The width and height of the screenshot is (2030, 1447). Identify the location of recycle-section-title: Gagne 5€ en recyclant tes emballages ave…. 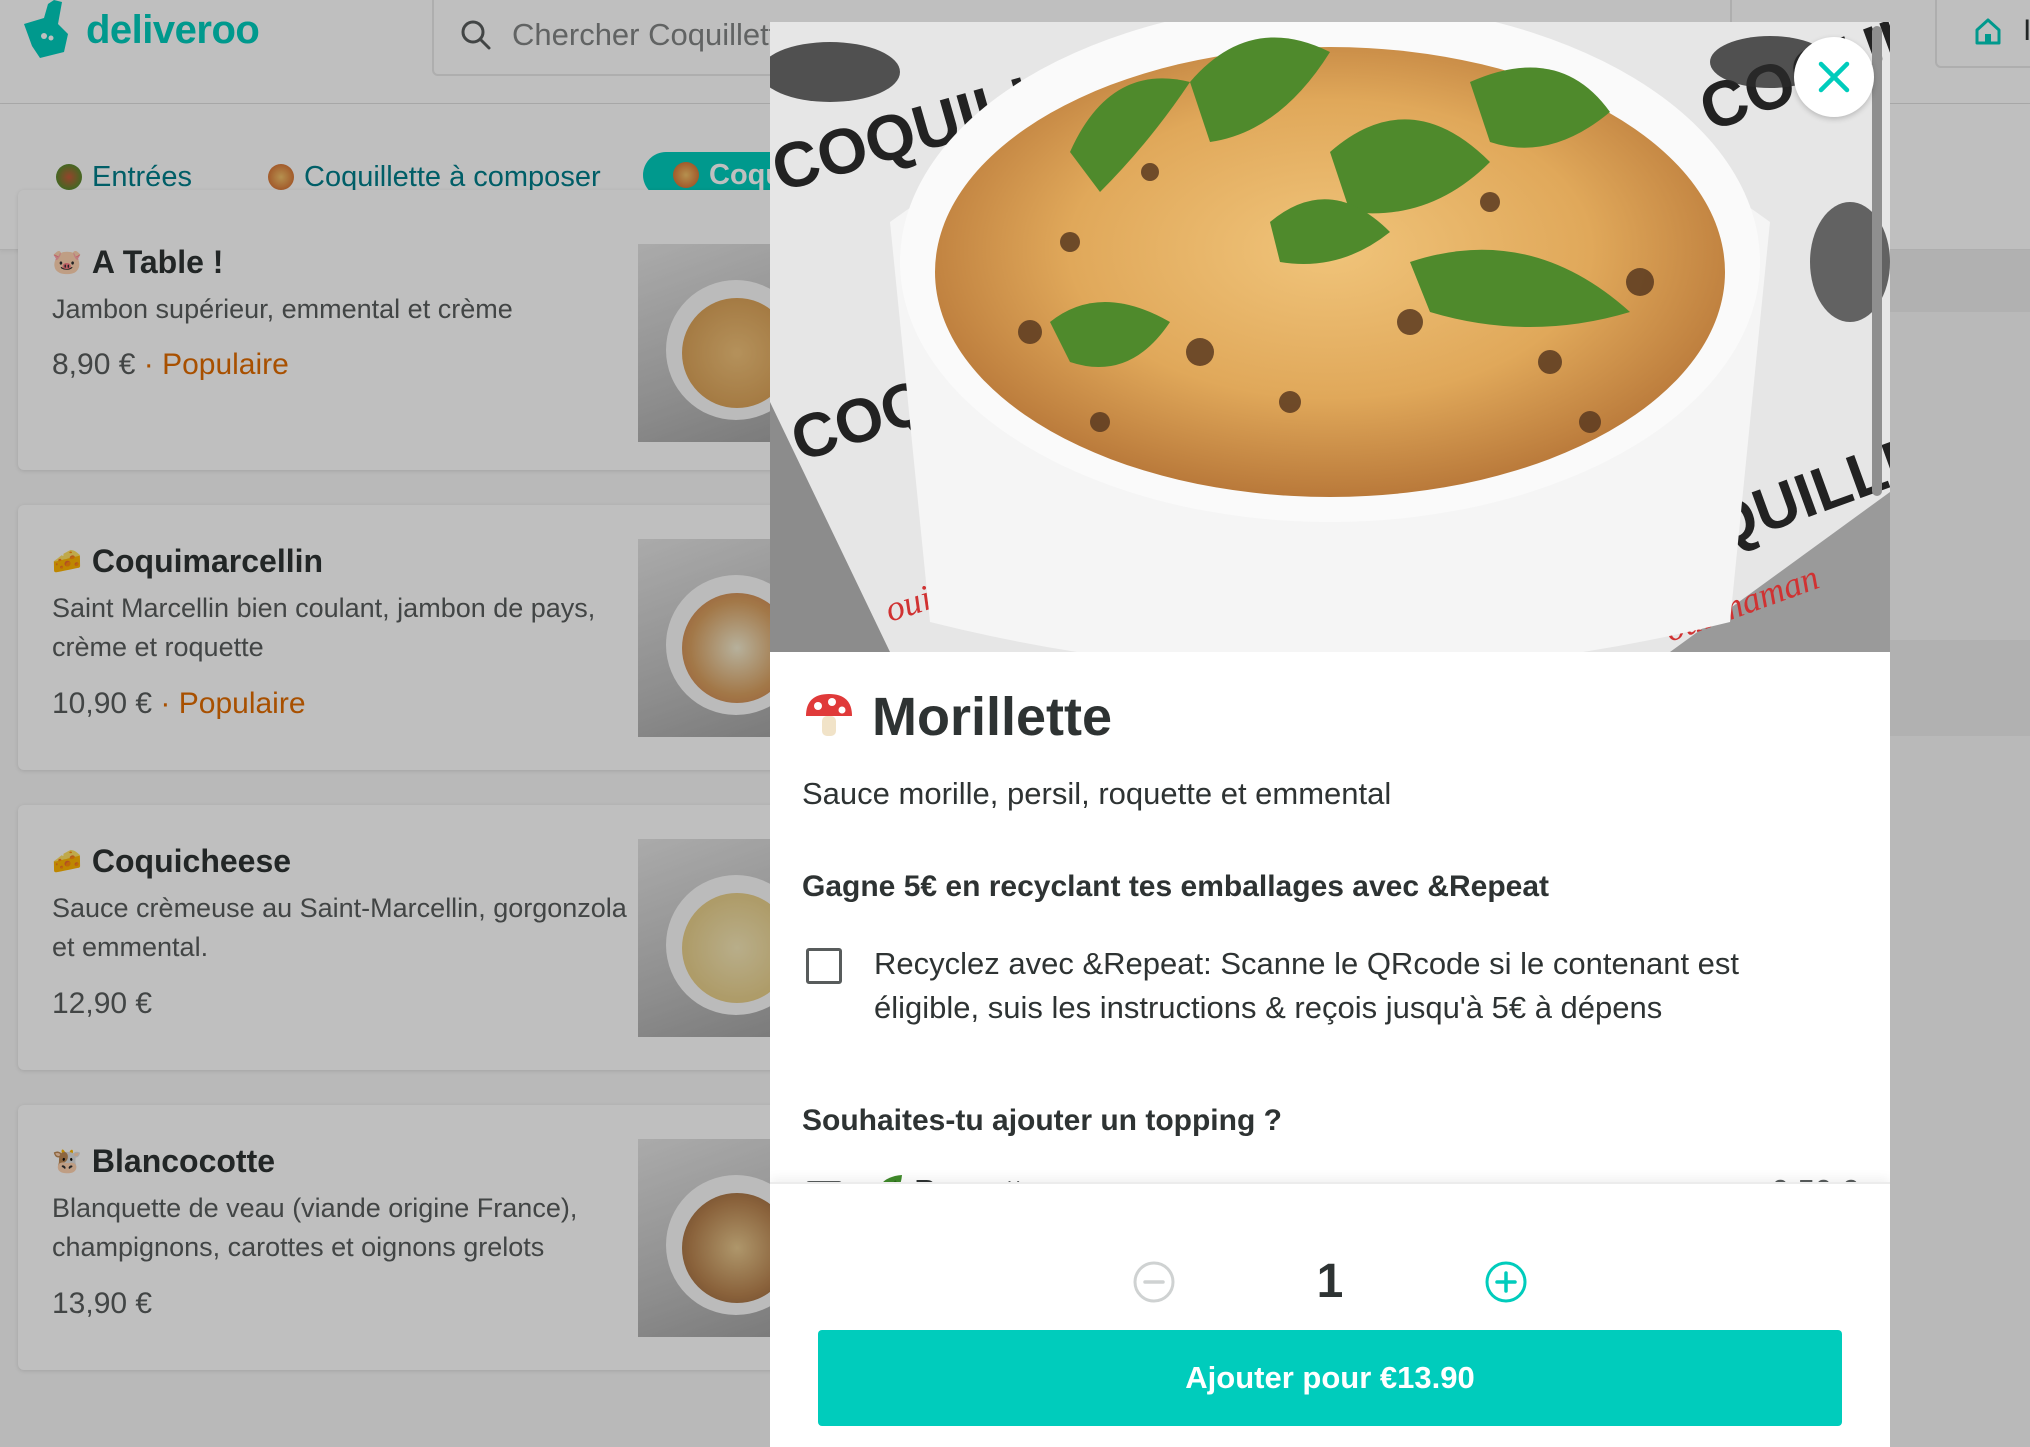
(1176, 886).